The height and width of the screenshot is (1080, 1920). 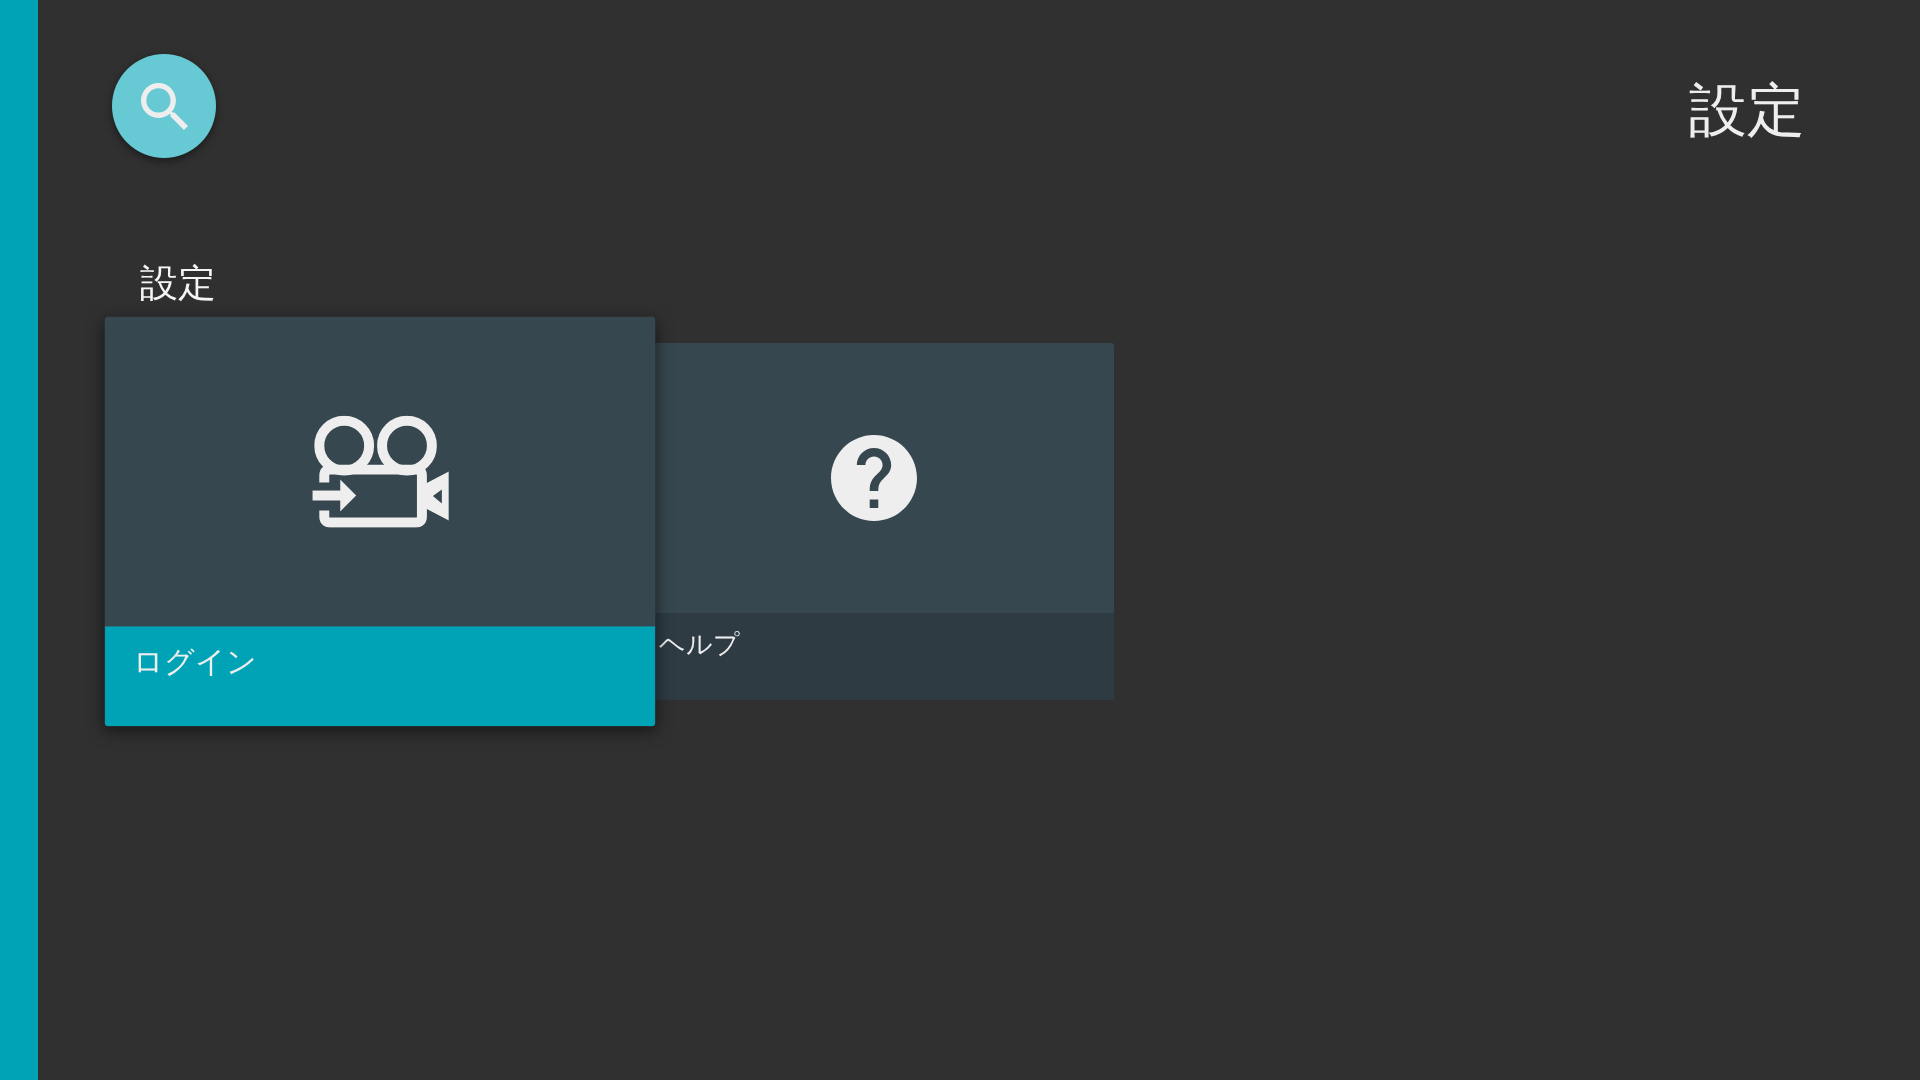 I want to click on search-icon, so click(x=164, y=106).